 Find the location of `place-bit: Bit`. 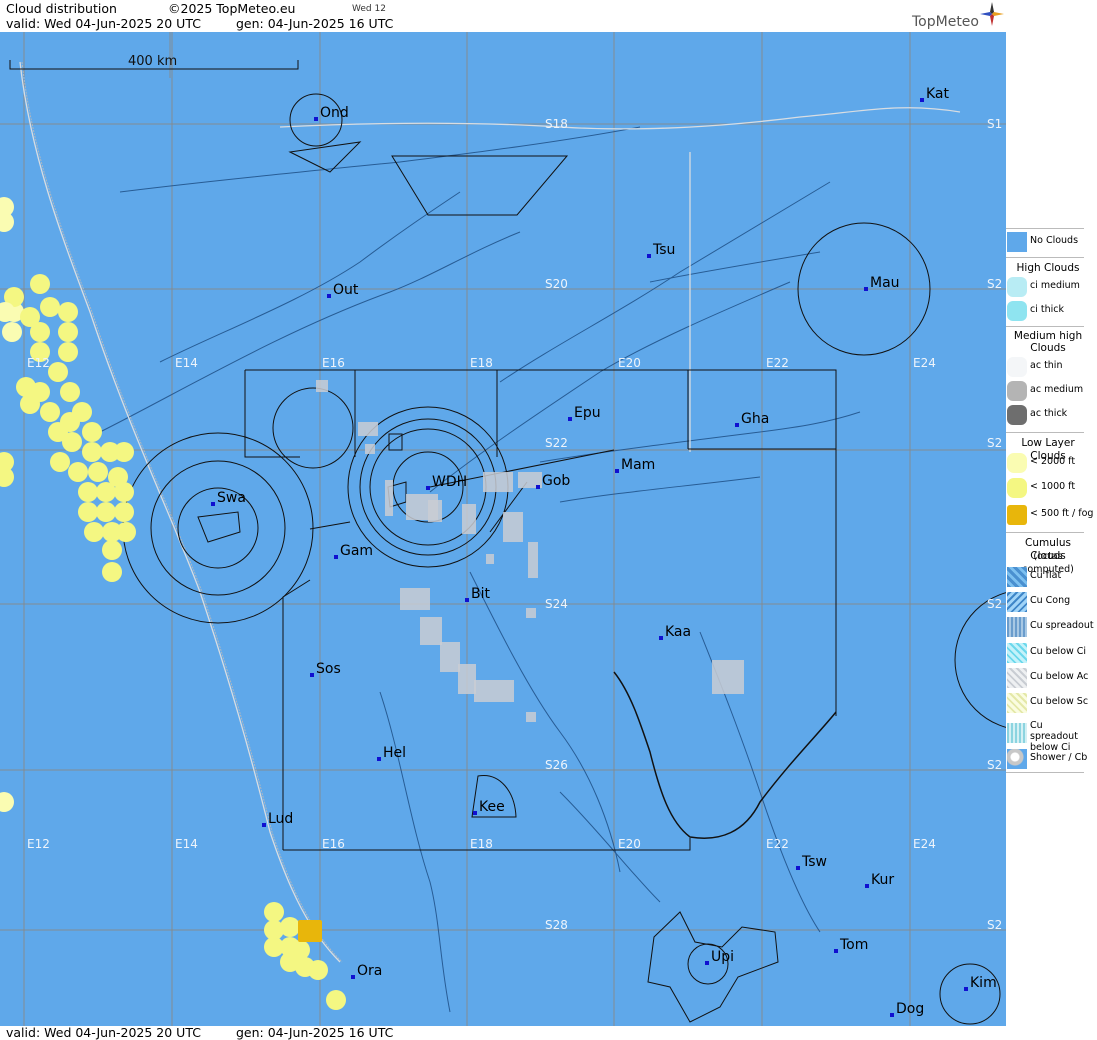

place-bit: Bit is located at coordinates (477, 594).